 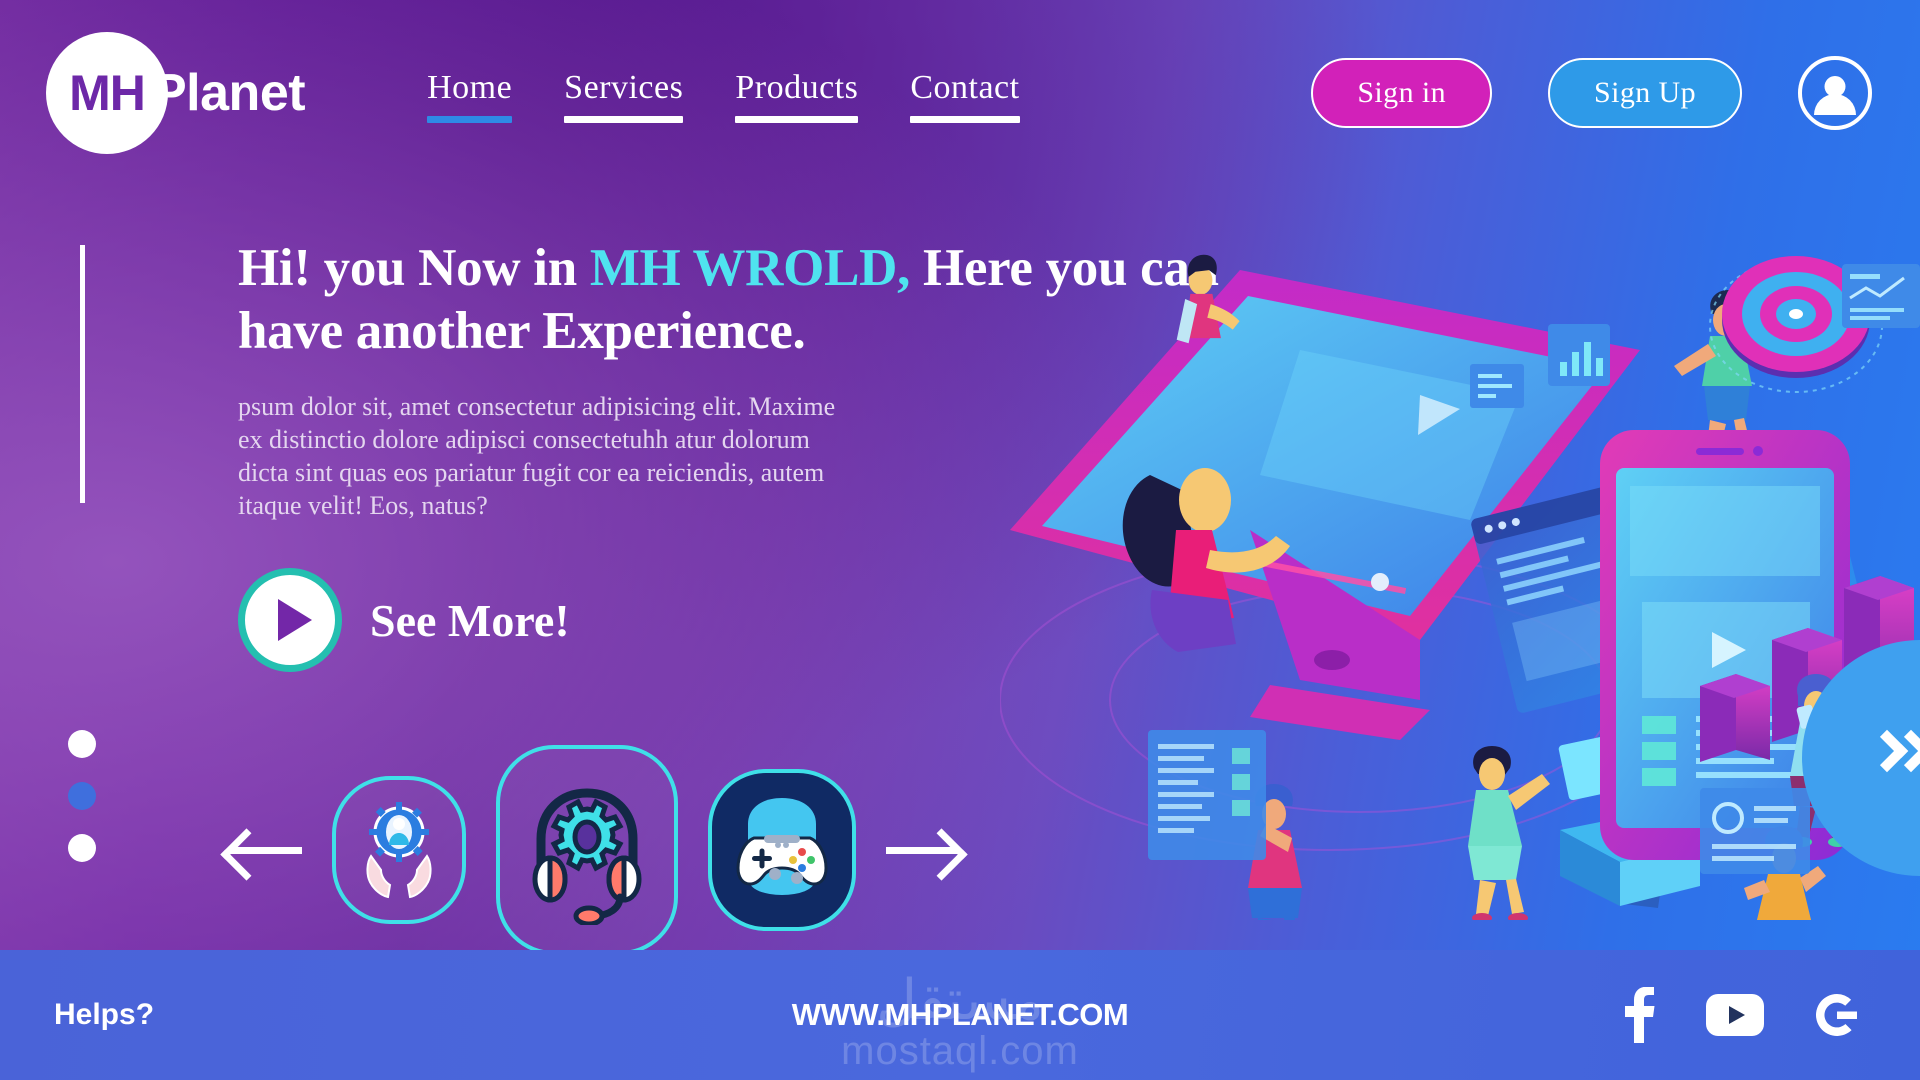 What do you see at coordinates (965, 119) in the screenshot?
I see `nav-underline-contact` at bounding box center [965, 119].